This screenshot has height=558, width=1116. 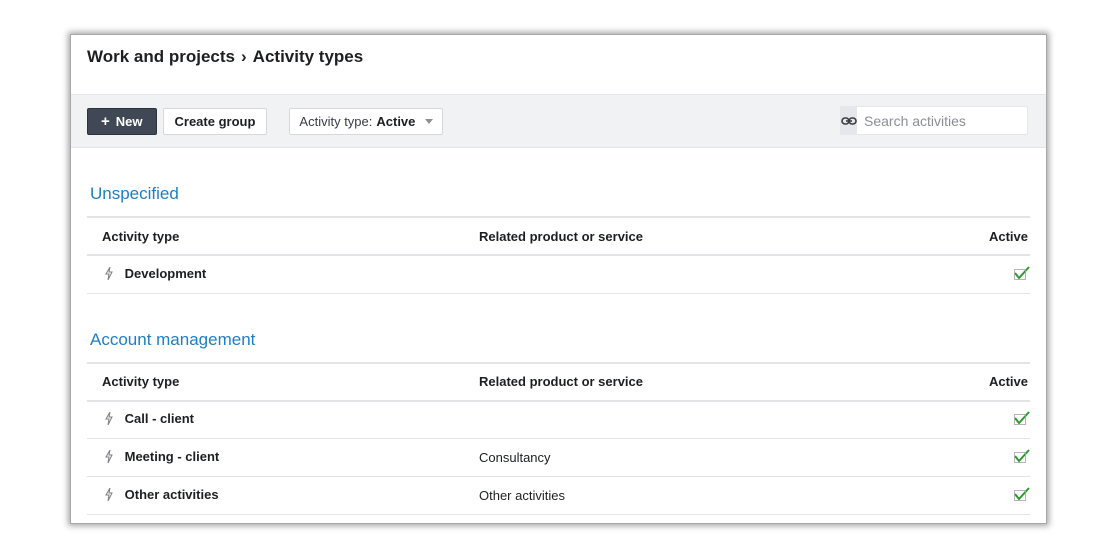 I want to click on plus-icon: +, so click(x=105, y=121).